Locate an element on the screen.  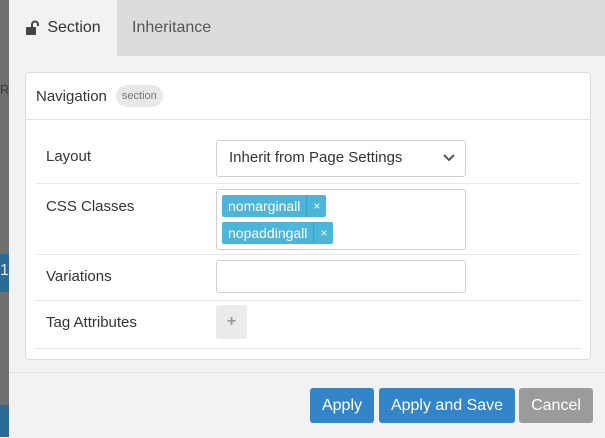
layout-select: Inherit from Page Settings is located at coordinates (341, 158).